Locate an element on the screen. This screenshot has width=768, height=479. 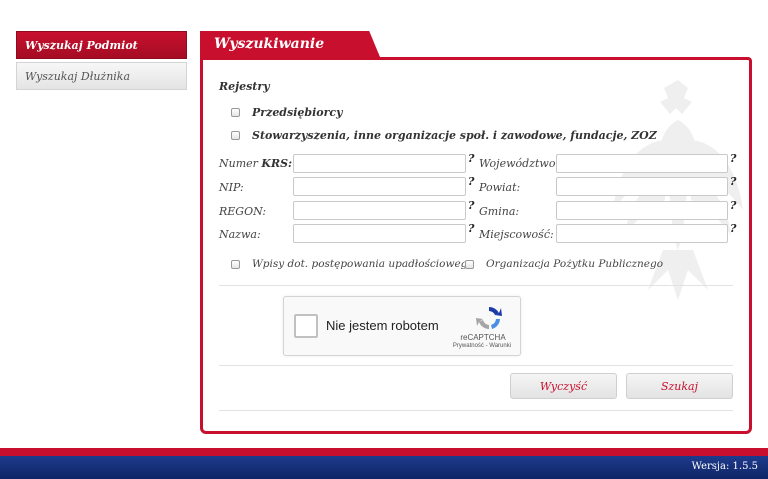
gmina-label: Gmina: is located at coordinates (499, 211).